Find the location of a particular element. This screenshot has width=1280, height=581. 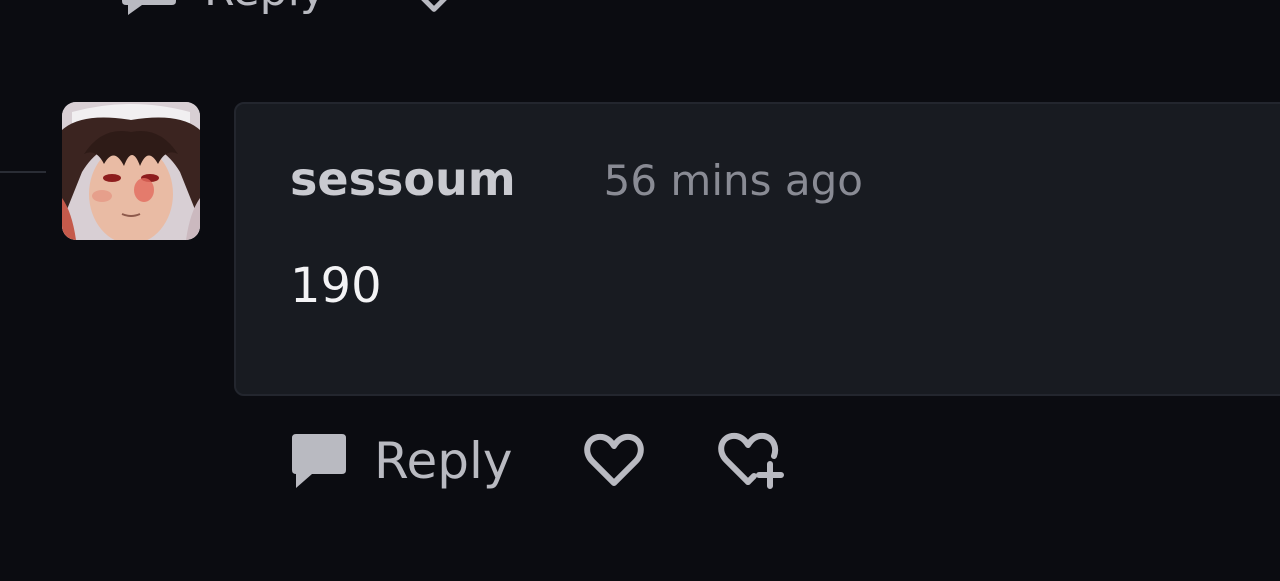

heart-plus-icon is located at coordinates (749, 461).